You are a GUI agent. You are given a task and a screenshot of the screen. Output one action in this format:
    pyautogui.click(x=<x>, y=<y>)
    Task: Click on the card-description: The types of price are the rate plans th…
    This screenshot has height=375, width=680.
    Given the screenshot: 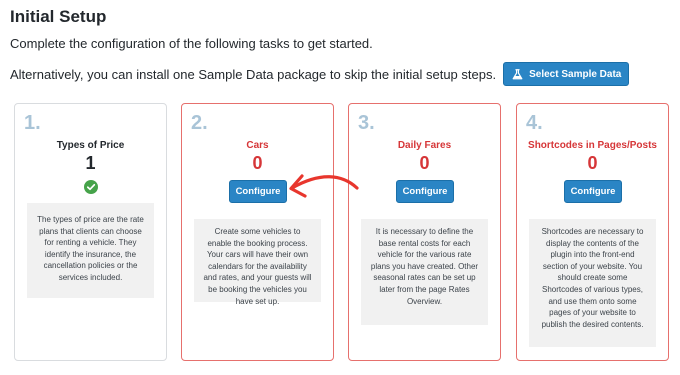 What is the action you would take?
    pyautogui.click(x=90, y=250)
    